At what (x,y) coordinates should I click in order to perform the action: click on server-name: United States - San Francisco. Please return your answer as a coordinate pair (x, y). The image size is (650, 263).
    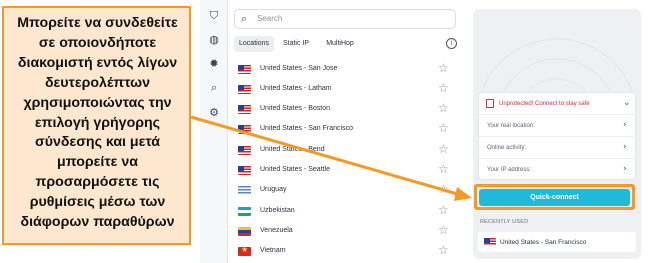
    Looking at the image, I should click on (306, 128).